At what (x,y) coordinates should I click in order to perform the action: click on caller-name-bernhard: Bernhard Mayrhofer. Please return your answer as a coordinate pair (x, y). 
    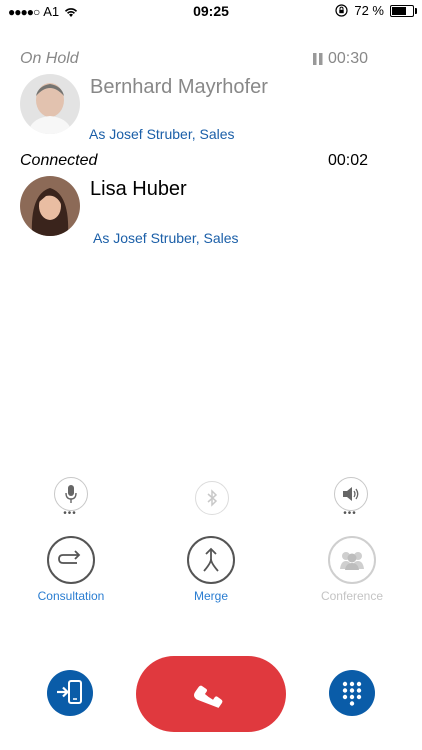
    Looking at the image, I should click on (179, 87).